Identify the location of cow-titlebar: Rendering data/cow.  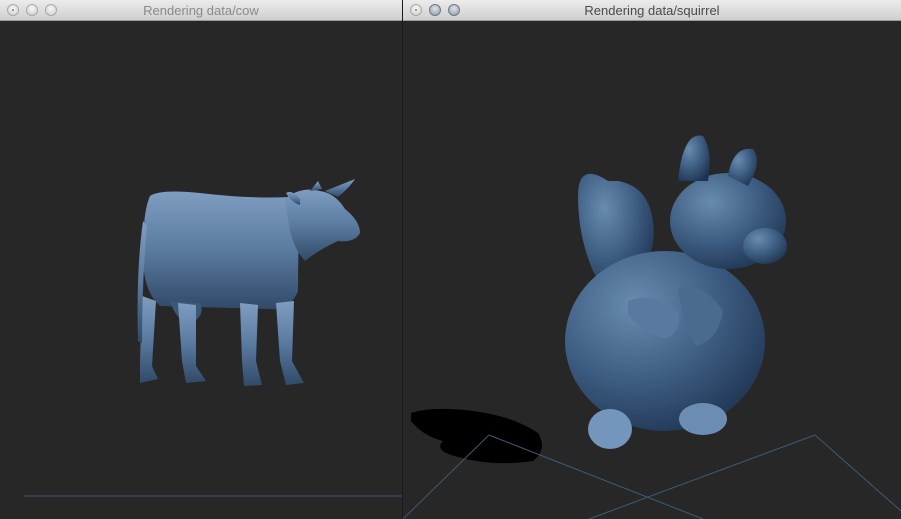
(201, 10).